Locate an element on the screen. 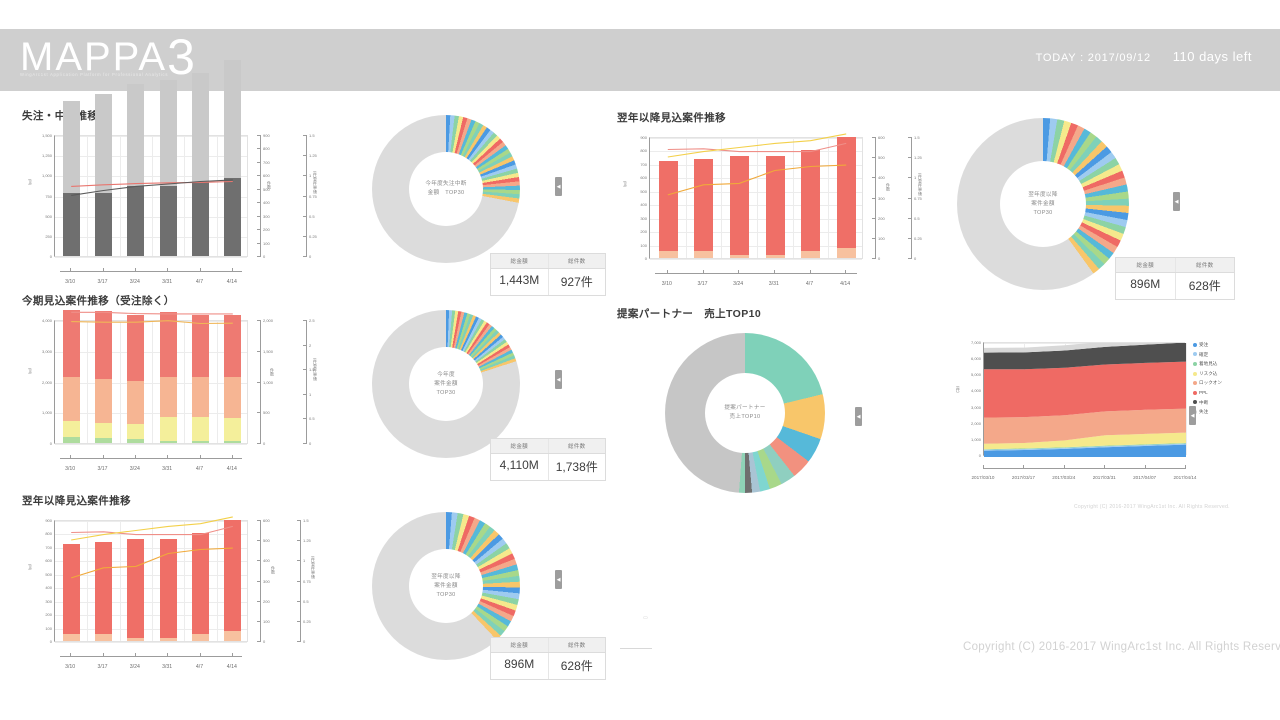  donut-slider-handle-4: ◀ is located at coordinates (558, 579).